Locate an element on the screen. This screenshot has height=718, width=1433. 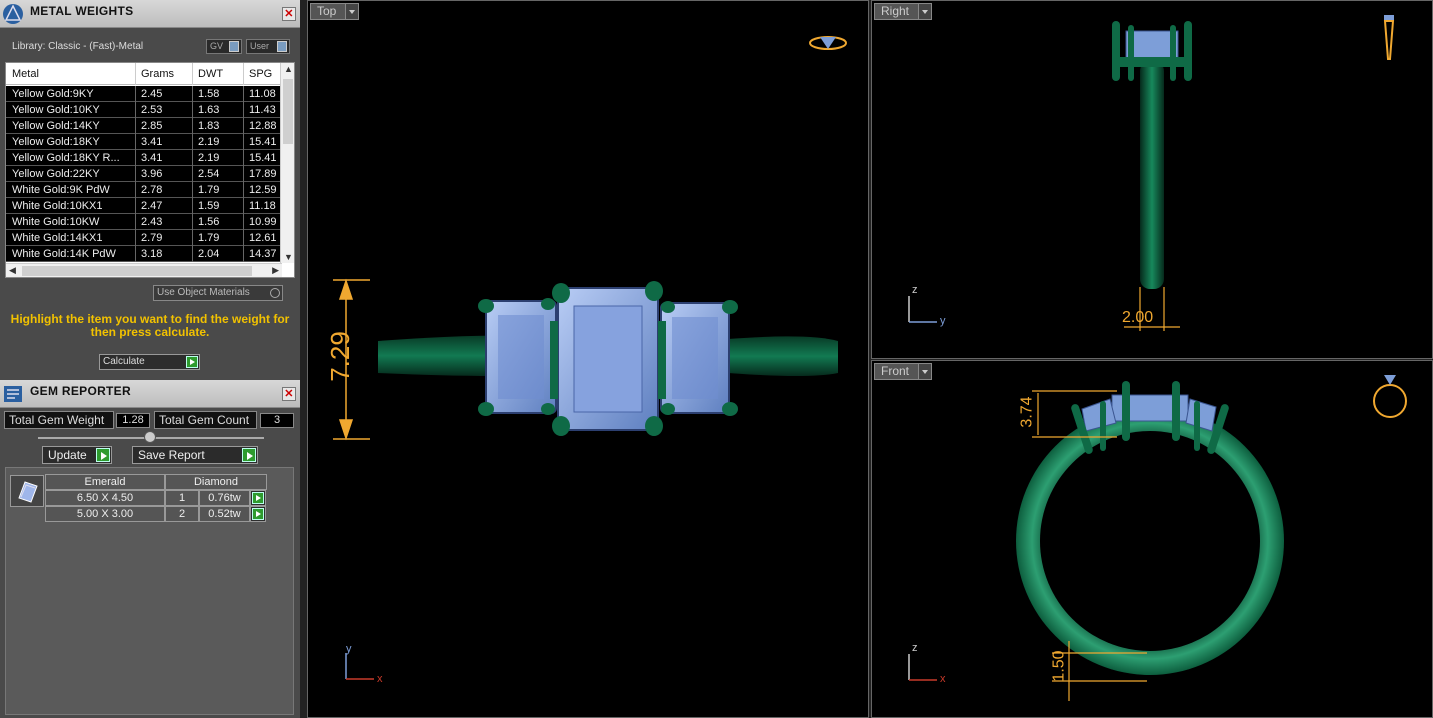
column-header: Grams is located at coordinates (157, 74).